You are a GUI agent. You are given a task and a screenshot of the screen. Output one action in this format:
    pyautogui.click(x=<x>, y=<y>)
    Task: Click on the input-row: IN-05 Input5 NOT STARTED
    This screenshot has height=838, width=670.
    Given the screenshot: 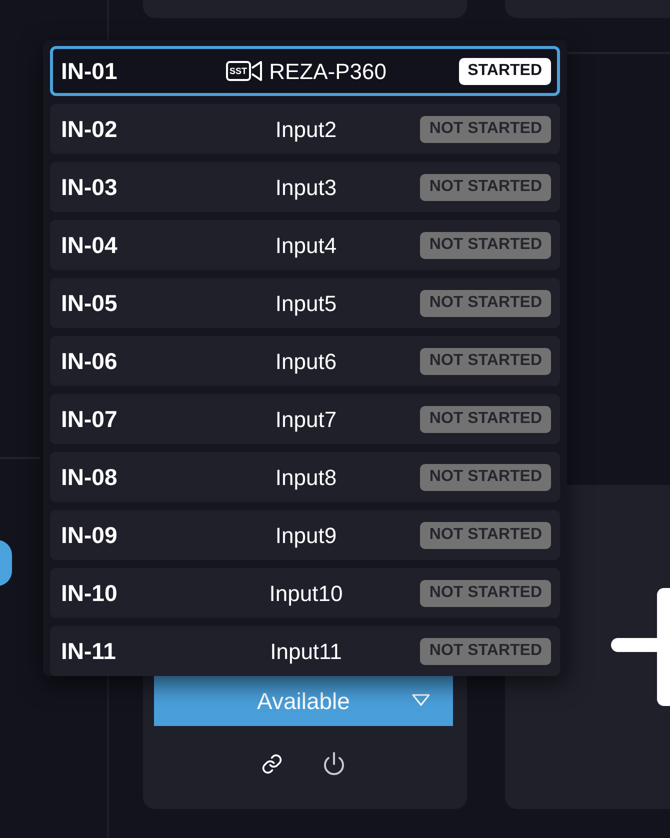 What is the action you would take?
    pyautogui.click(x=305, y=303)
    